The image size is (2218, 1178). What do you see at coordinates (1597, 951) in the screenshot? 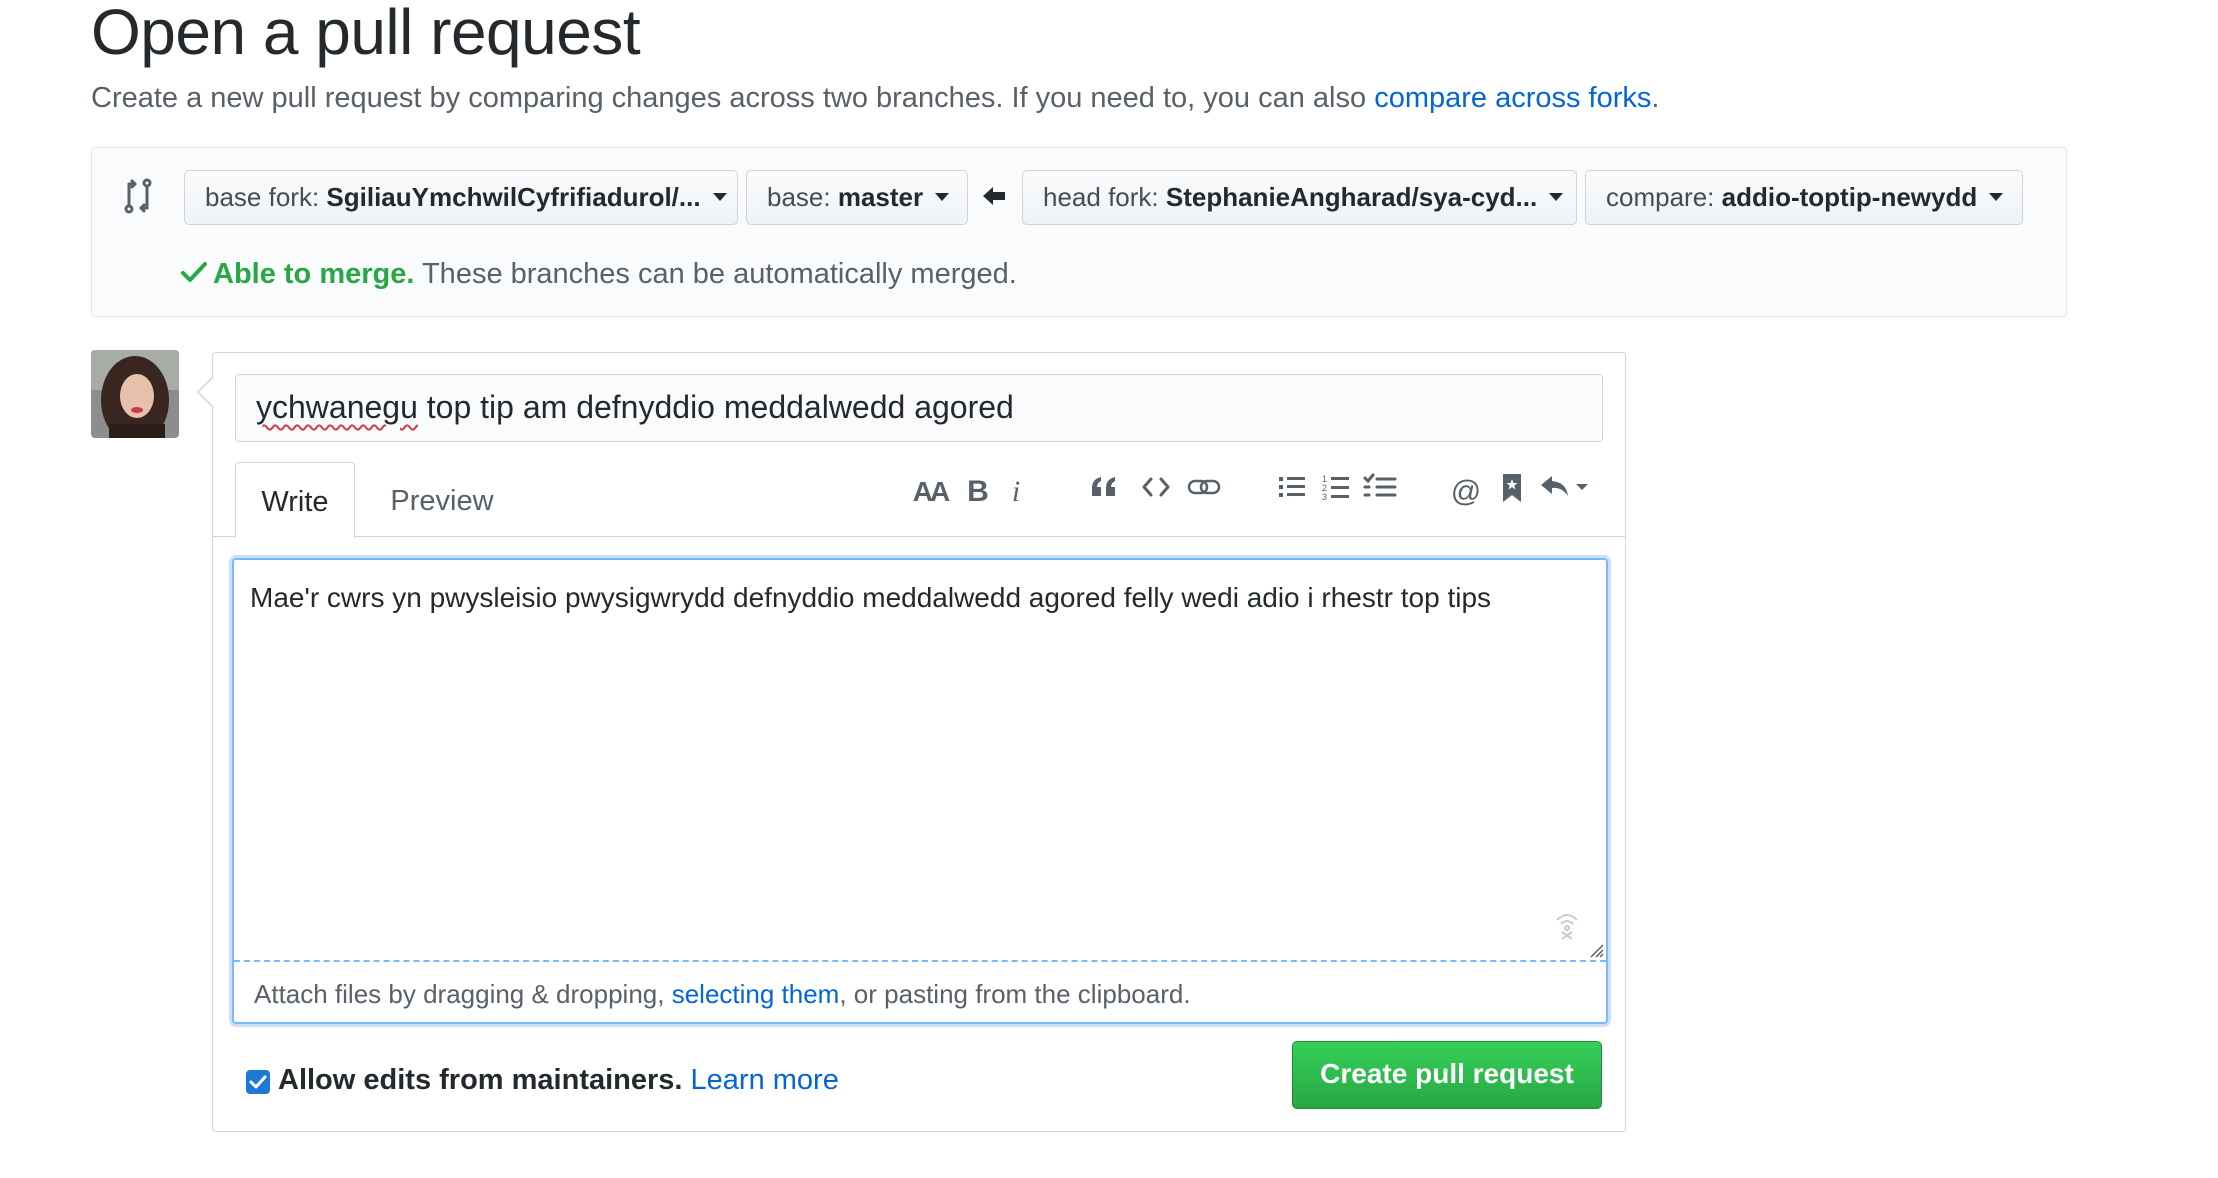
I see `resize-handle` at bounding box center [1597, 951].